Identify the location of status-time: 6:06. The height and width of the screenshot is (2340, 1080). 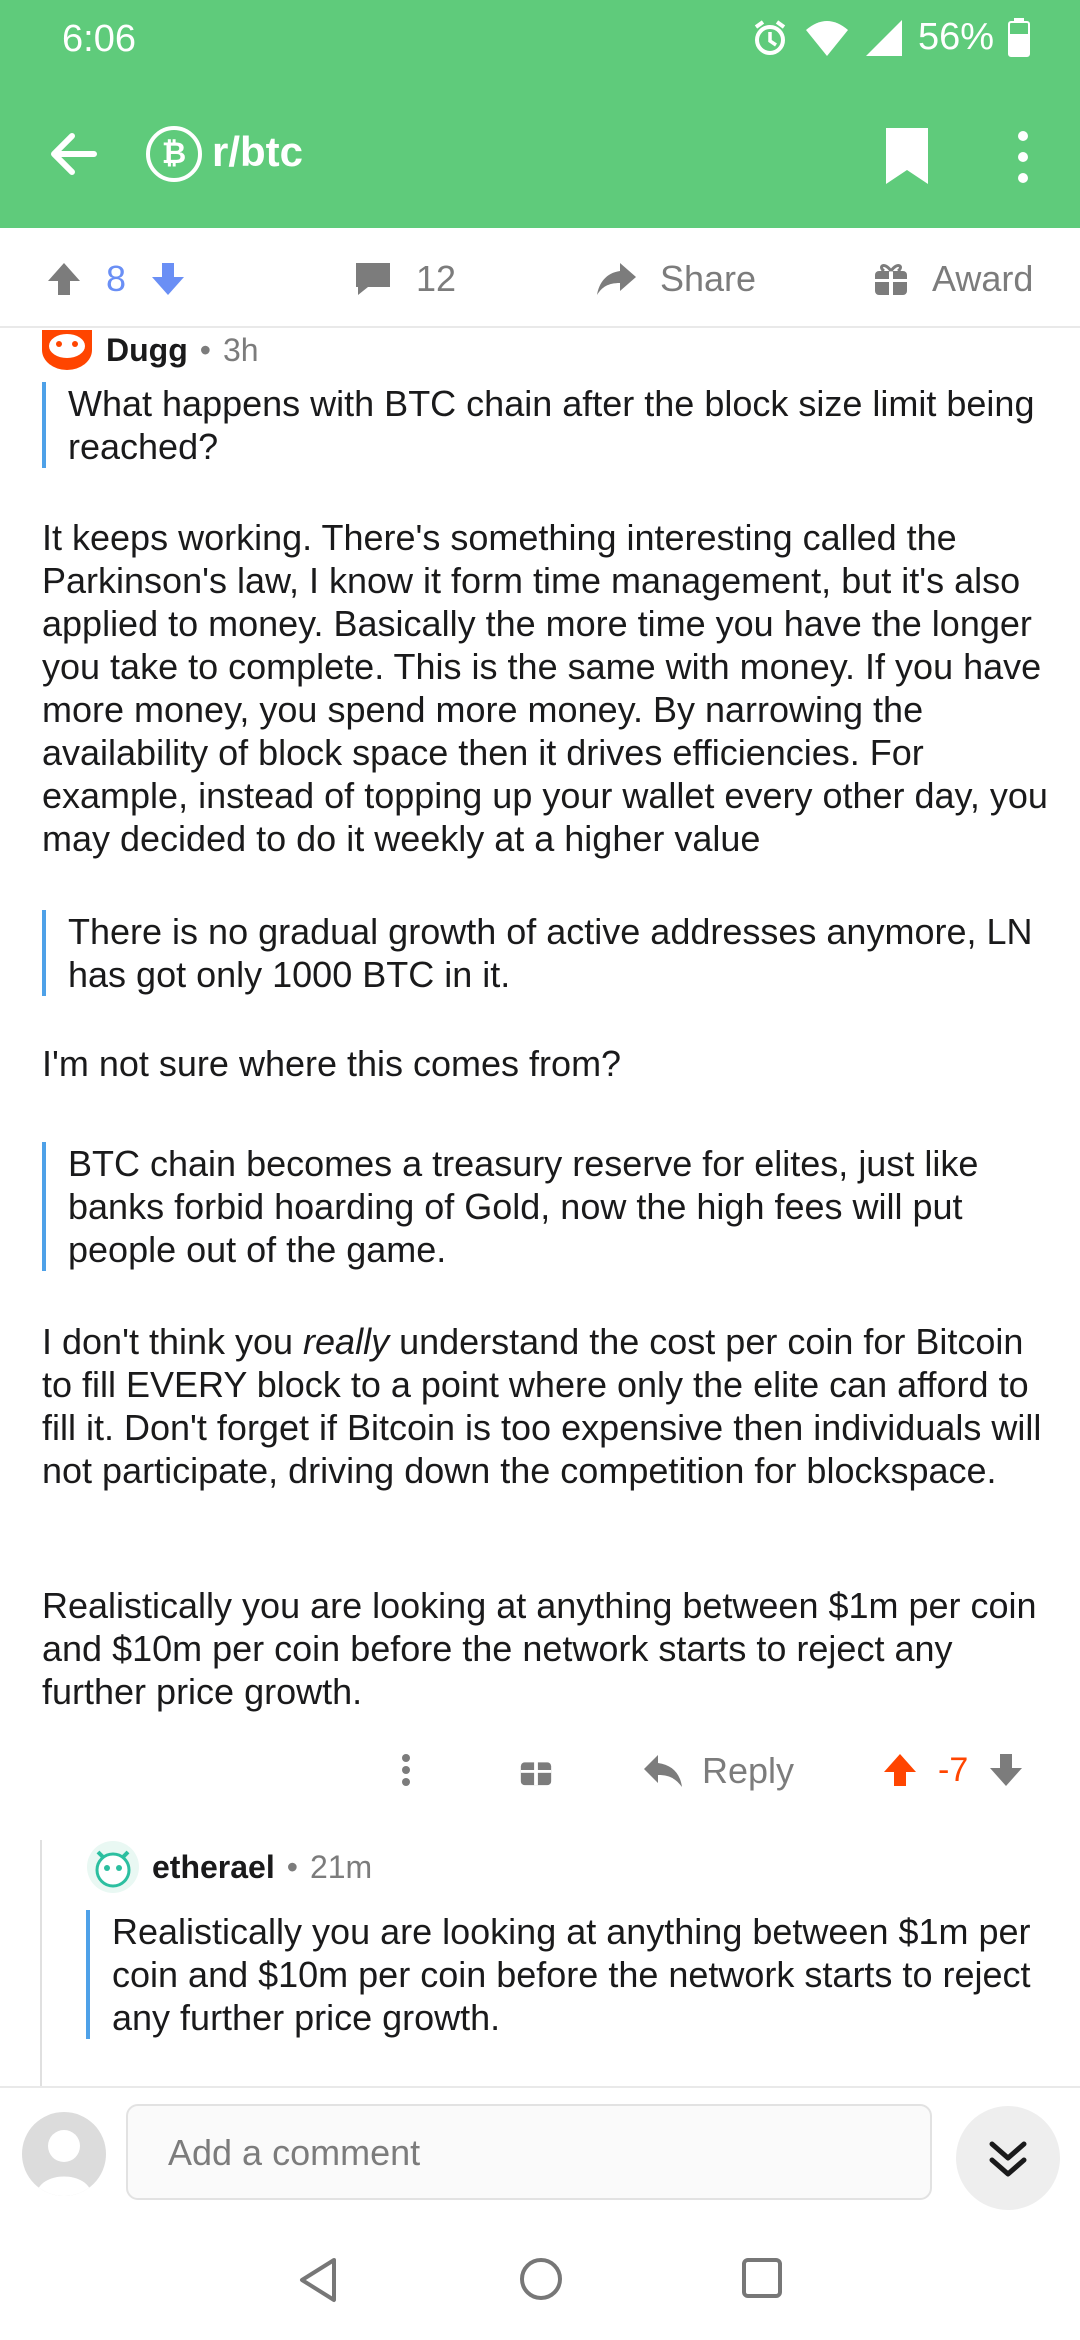
(99, 39).